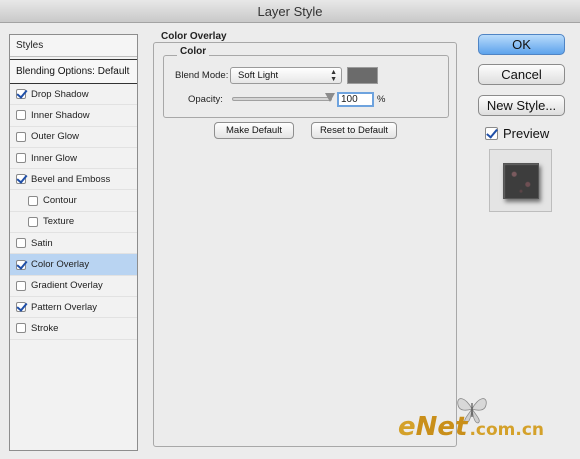 This screenshot has height=459, width=580. Describe the element at coordinates (254, 130) in the screenshot. I see `make-default-button: Make Default` at that location.